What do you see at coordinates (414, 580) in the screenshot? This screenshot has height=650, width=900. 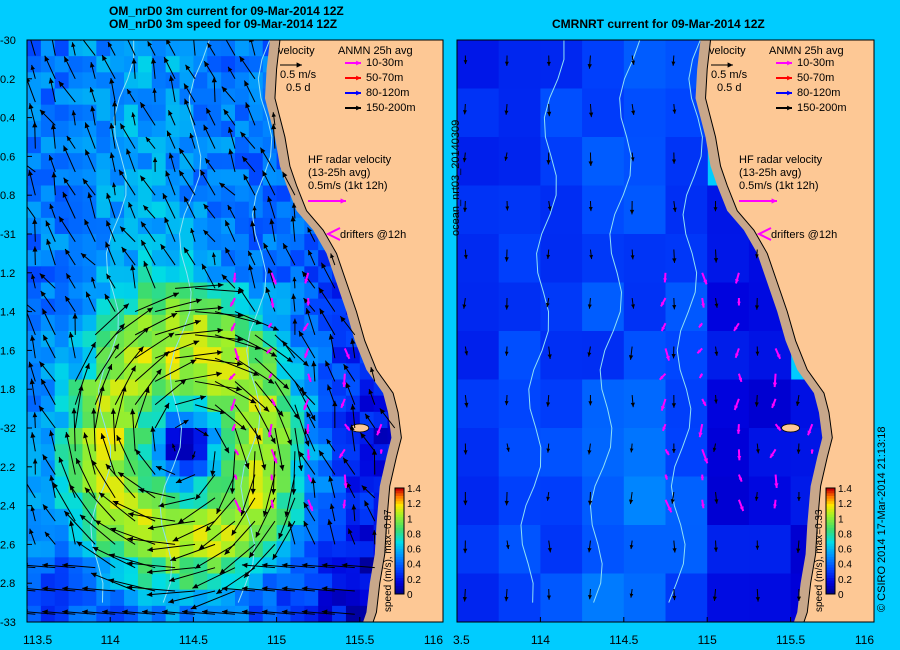 I see `colorbar-tick-label: 0.2` at bounding box center [414, 580].